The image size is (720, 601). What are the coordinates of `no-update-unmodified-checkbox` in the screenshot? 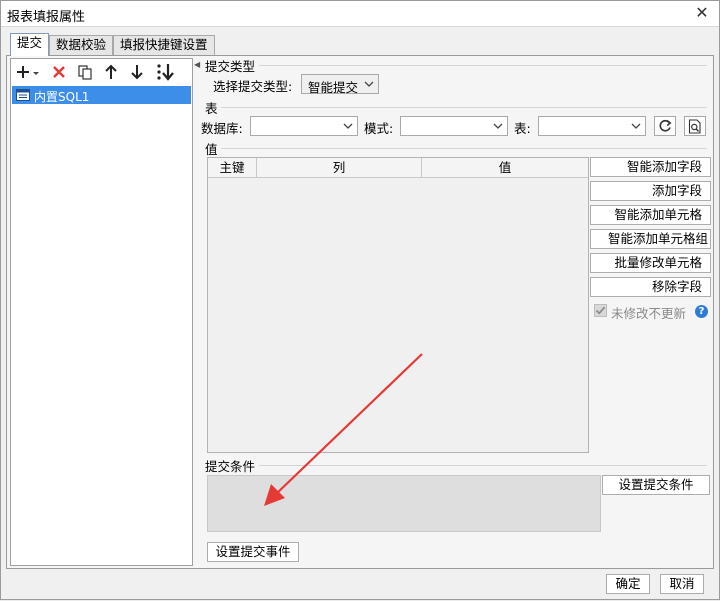 It's located at (600, 310).